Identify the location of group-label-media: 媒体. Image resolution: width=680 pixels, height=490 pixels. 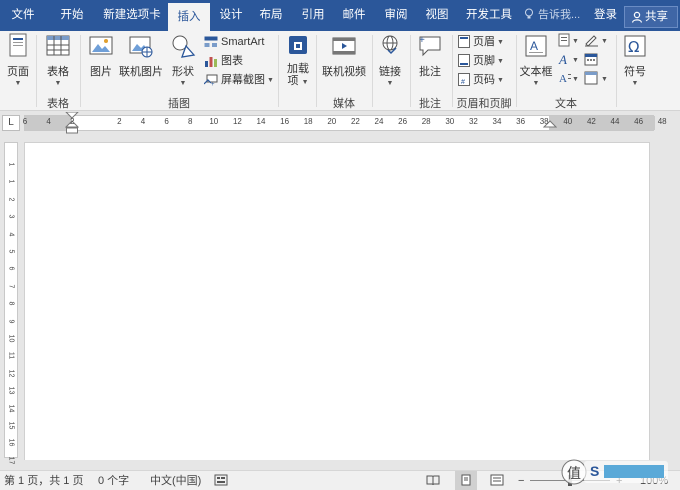
(344, 104).